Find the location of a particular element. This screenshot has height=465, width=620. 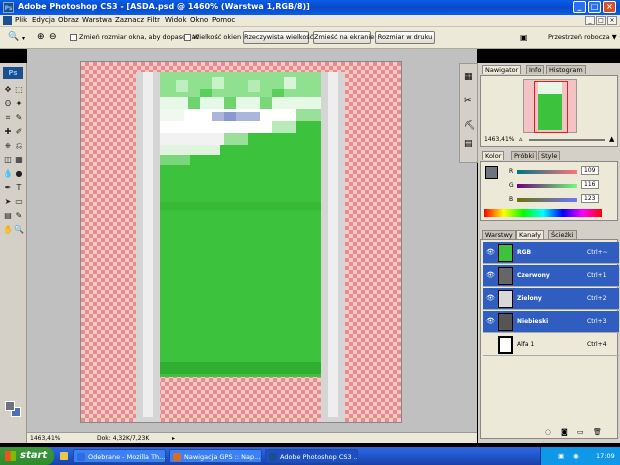

zoom-all-windows-checkbox is located at coordinates (187, 37).